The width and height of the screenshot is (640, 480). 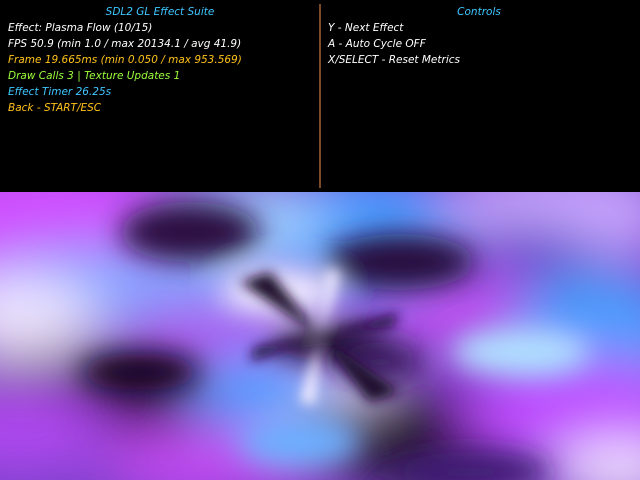 What do you see at coordinates (60, 92) in the screenshot?
I see `effect-timer-readout: Effect Timer 26.25s` at bounding box center [60, 92].